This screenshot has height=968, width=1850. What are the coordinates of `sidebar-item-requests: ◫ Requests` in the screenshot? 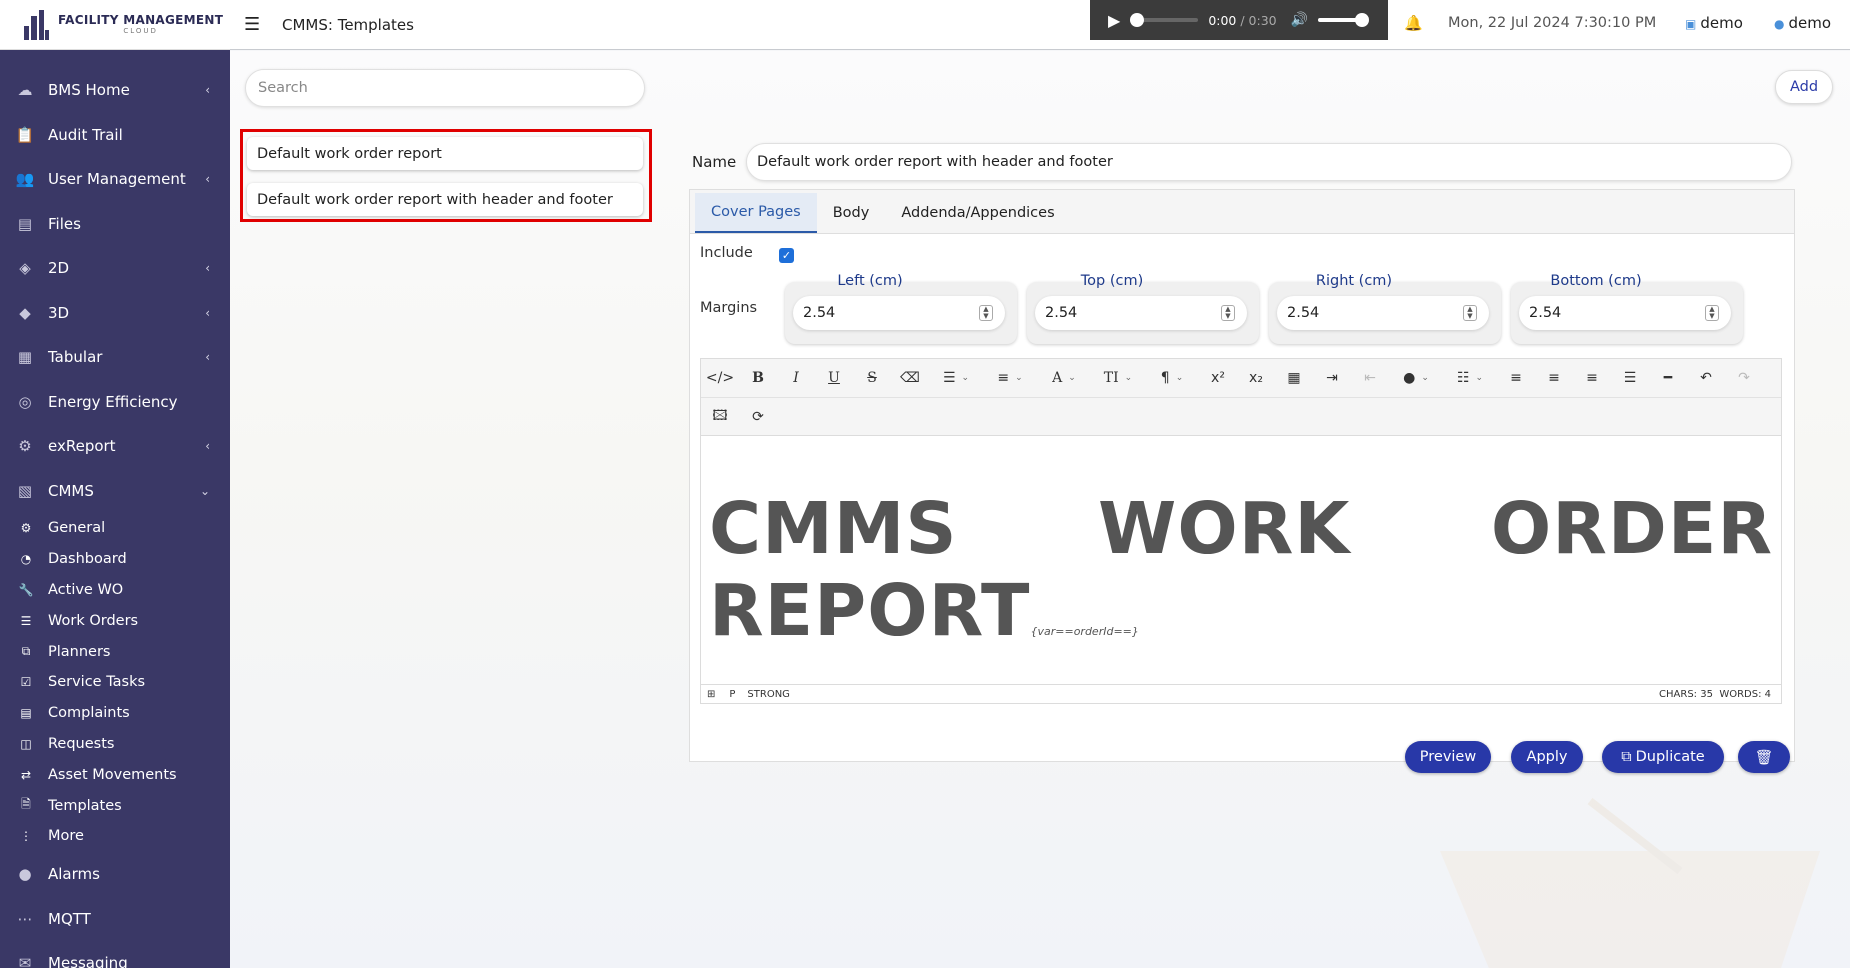 It's located at (115, 744).